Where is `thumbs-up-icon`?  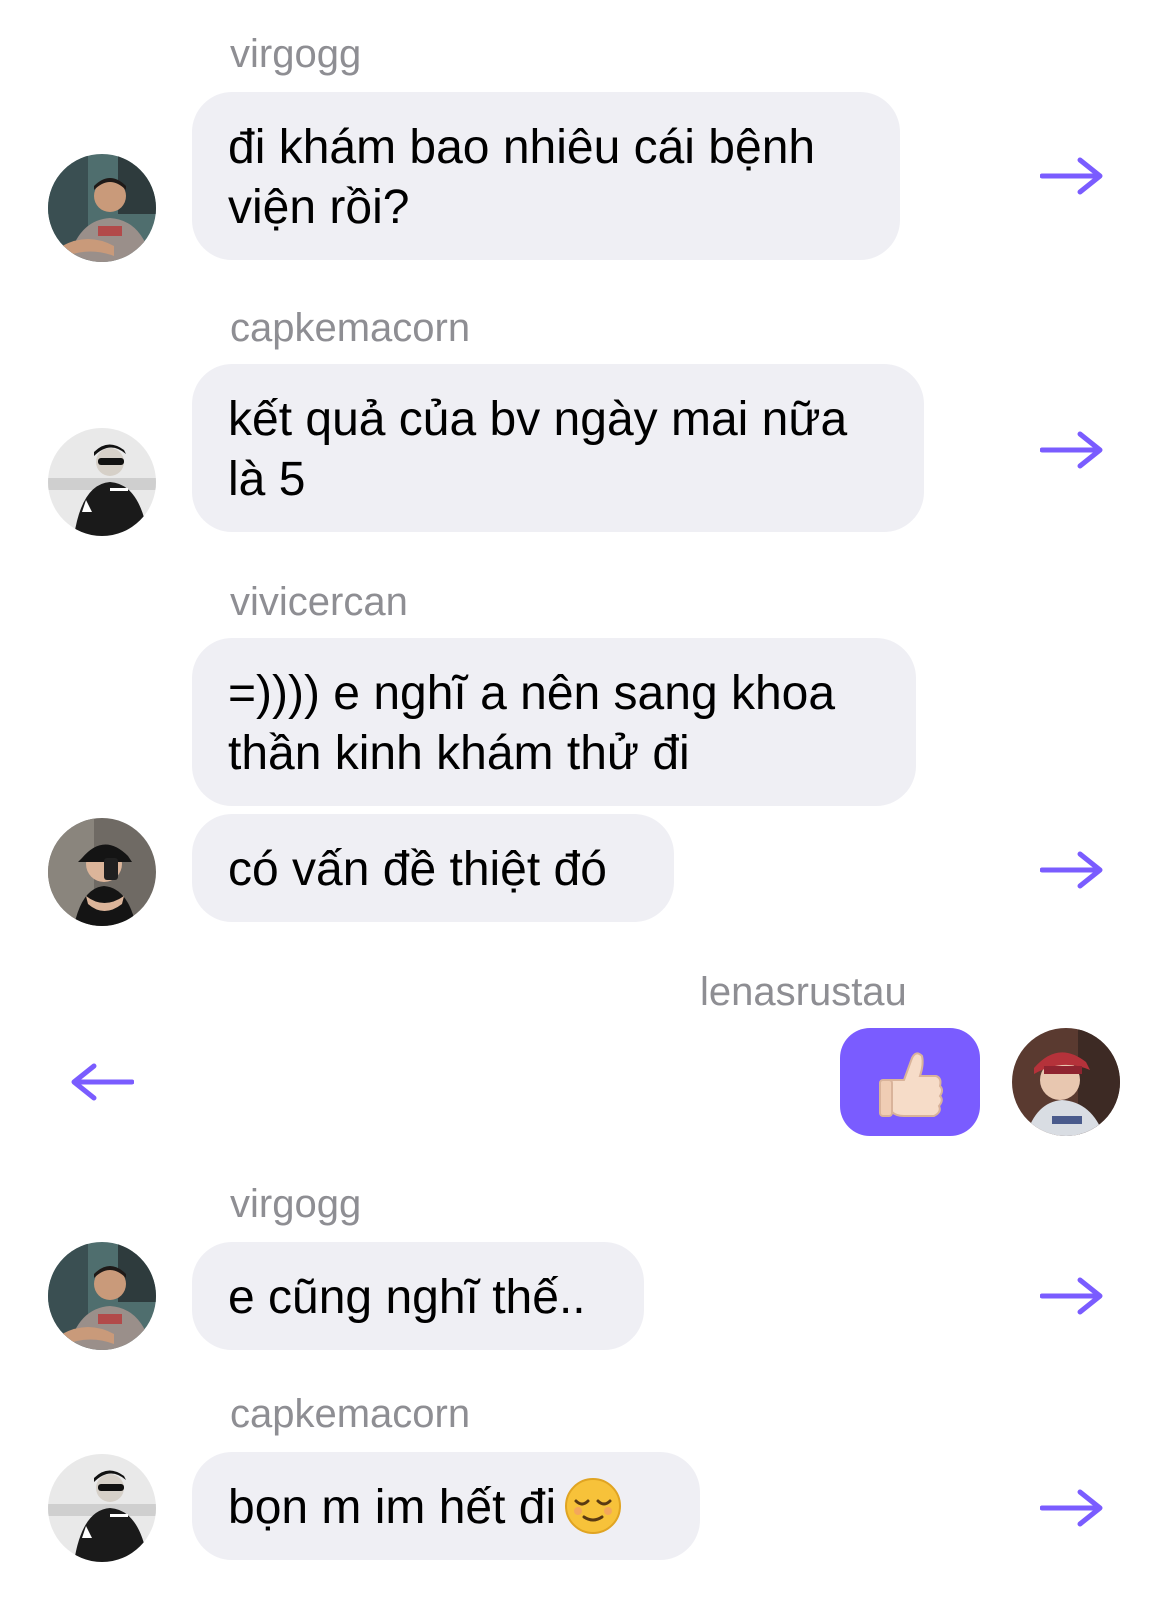 thumbs-up-icon is located at coordinates (911, 1084).